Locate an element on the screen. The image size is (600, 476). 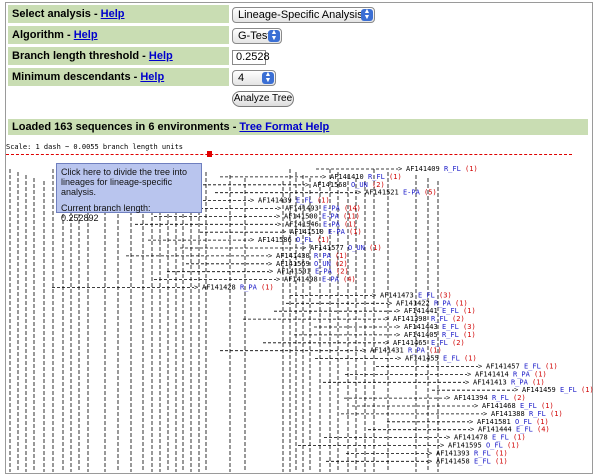
tree-leaf: AF141405 R_FL (1) is located at coordinates (440, 335).